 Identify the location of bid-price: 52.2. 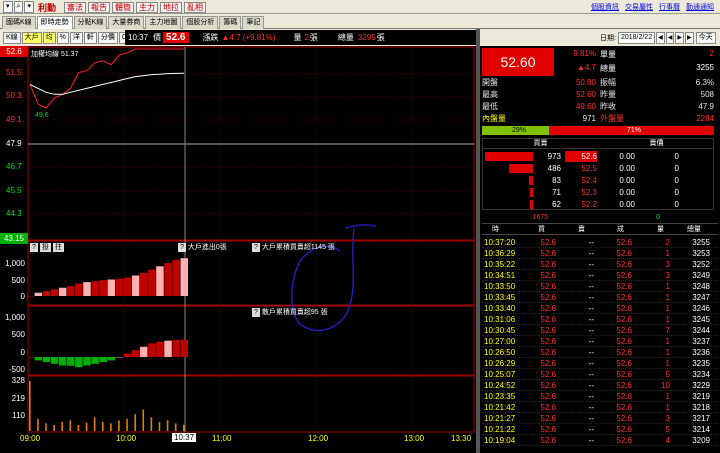
(589, 204).